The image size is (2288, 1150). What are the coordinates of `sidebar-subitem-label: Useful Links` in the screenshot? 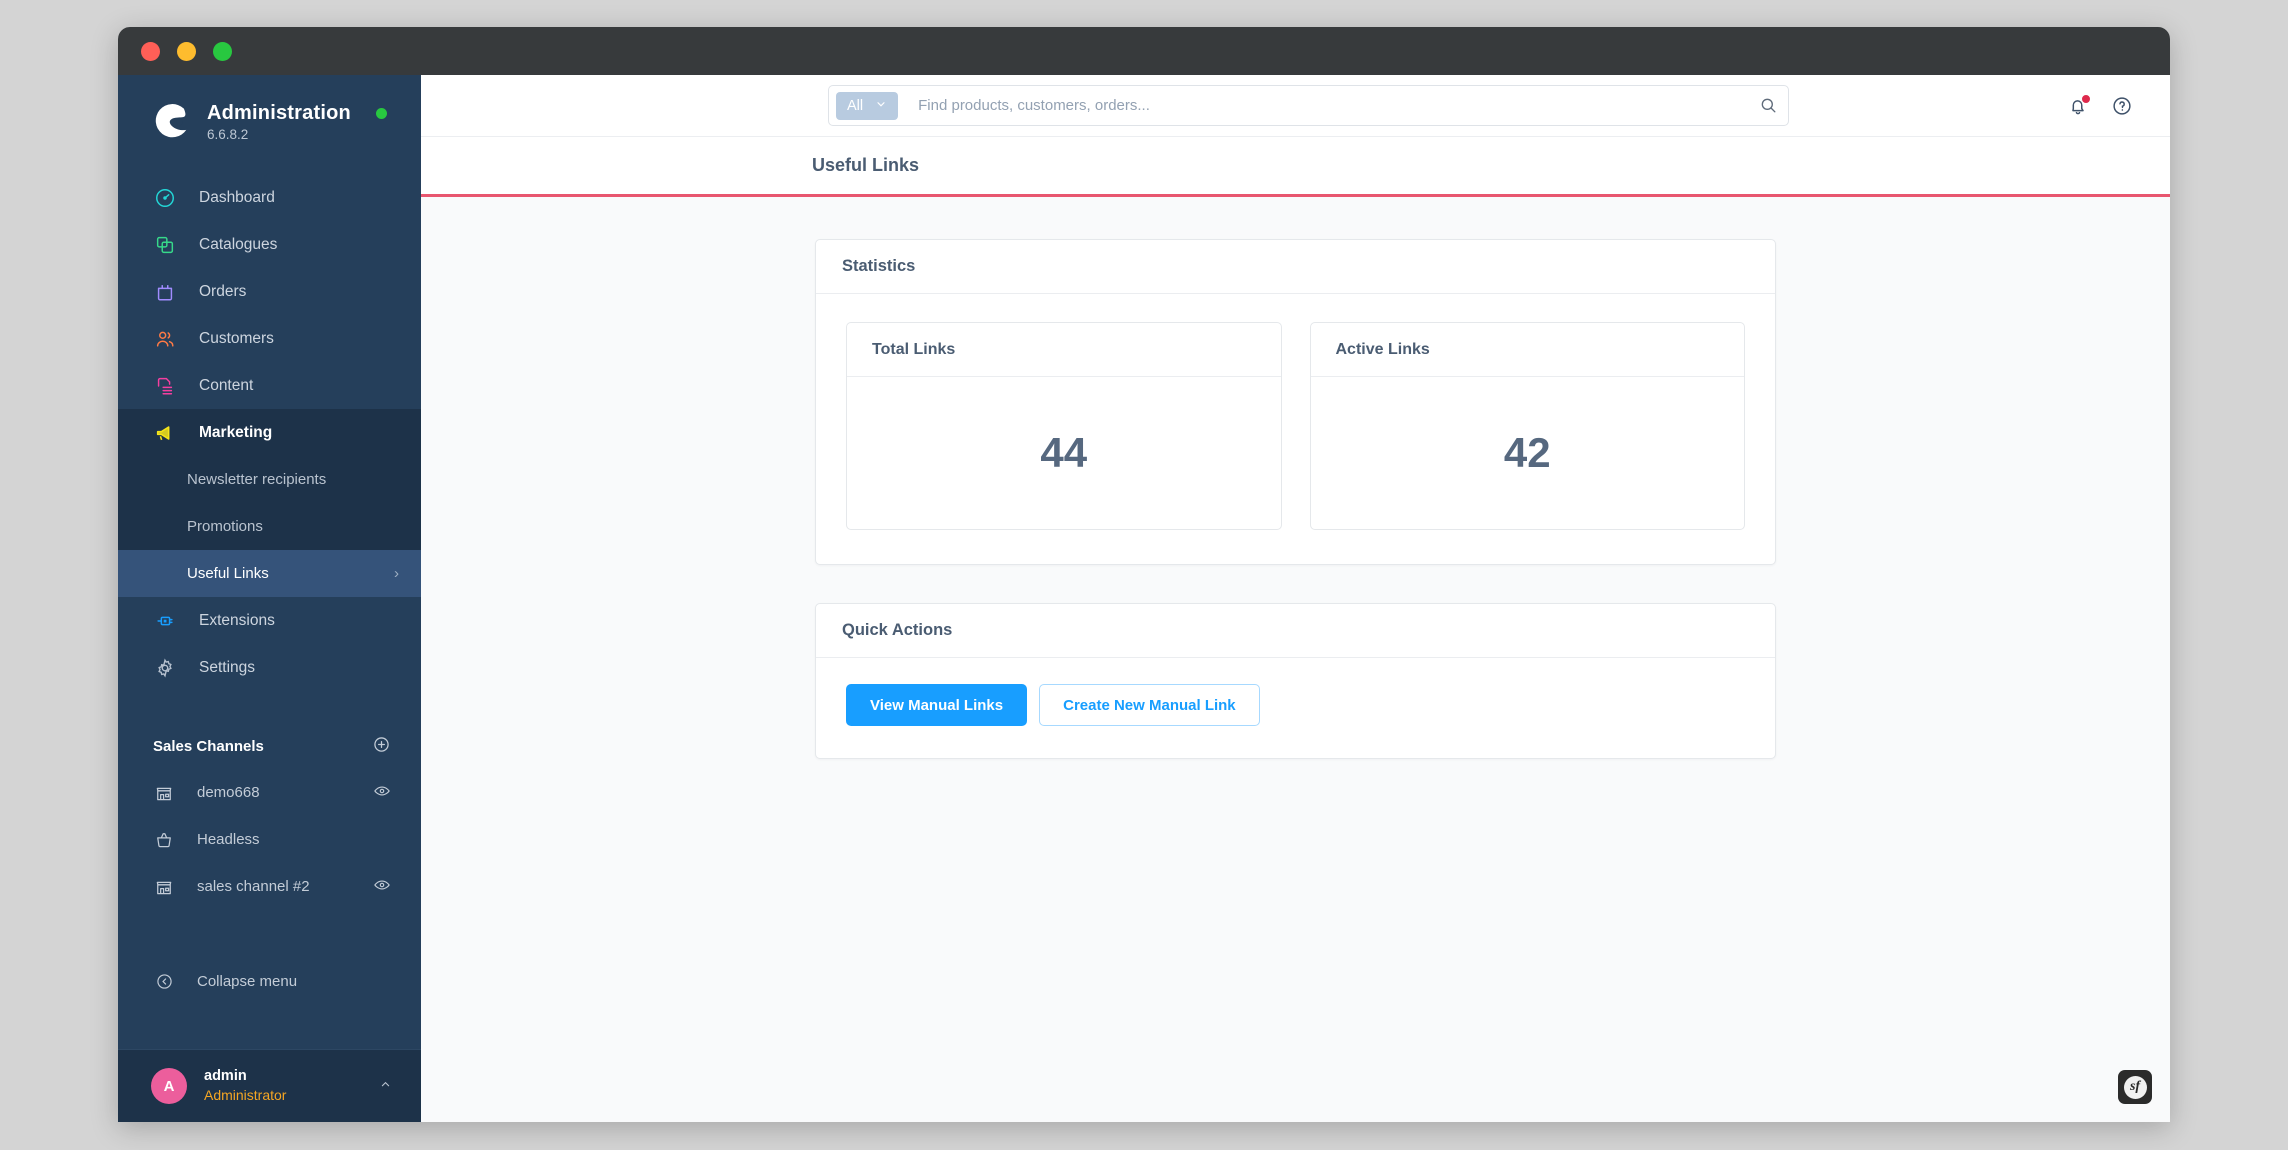 It's located at (228, 573).